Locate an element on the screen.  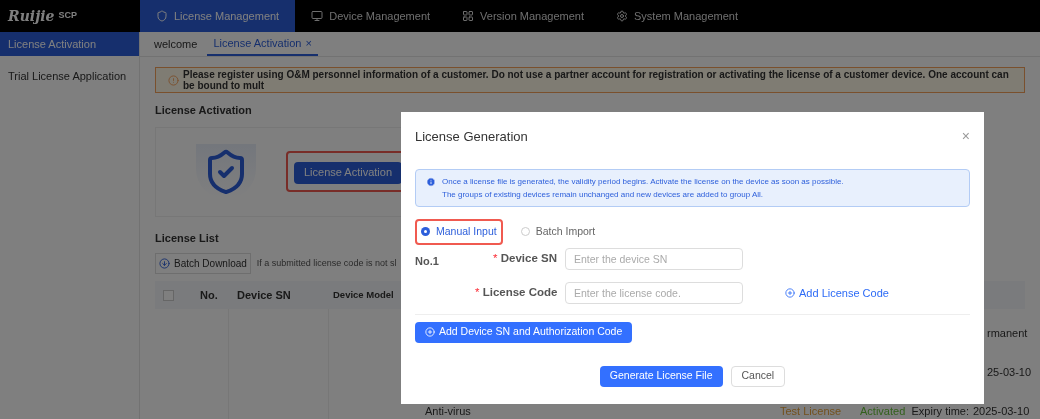
nav-tab: Version Management is located at coordinates (523, 16).